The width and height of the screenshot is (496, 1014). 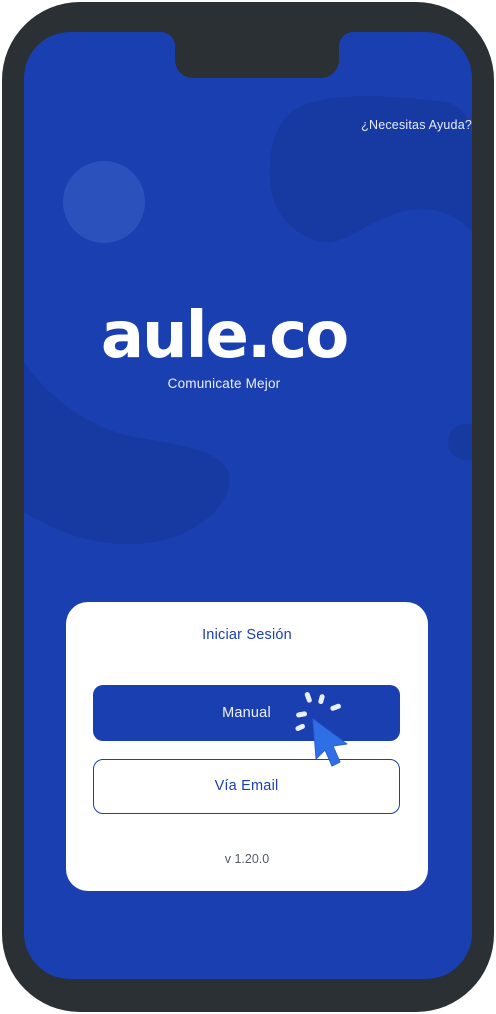 I want to click on click-cursor-icon, so click(x=321, y=729).